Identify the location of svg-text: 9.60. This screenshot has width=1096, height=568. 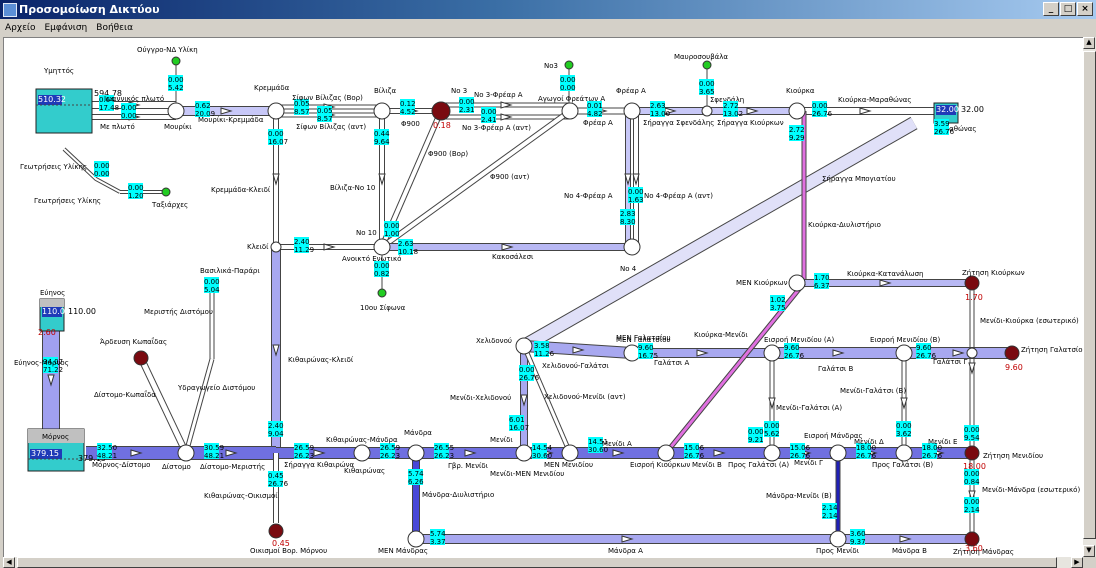
(924, 348).